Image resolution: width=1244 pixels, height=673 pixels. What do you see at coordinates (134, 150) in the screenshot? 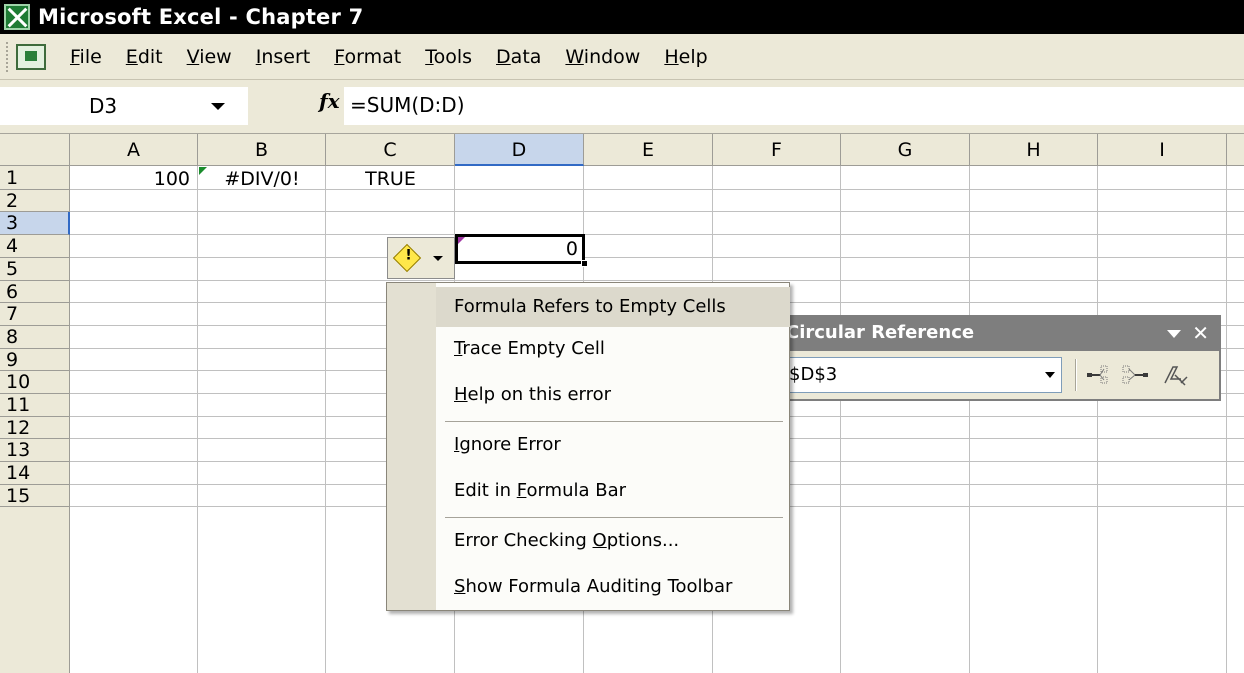
I see `column-header-a: A` at bounding box center [134, 150].